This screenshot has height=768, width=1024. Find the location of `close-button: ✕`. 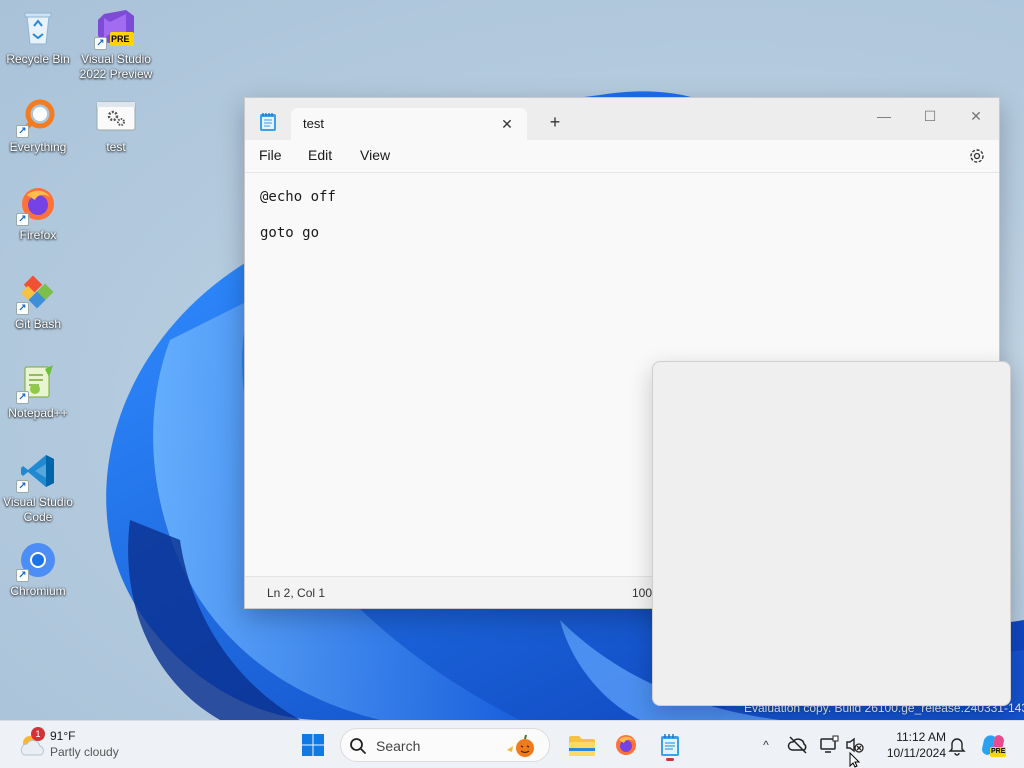

close-button: ✕ is located at coordinates (976, 116).